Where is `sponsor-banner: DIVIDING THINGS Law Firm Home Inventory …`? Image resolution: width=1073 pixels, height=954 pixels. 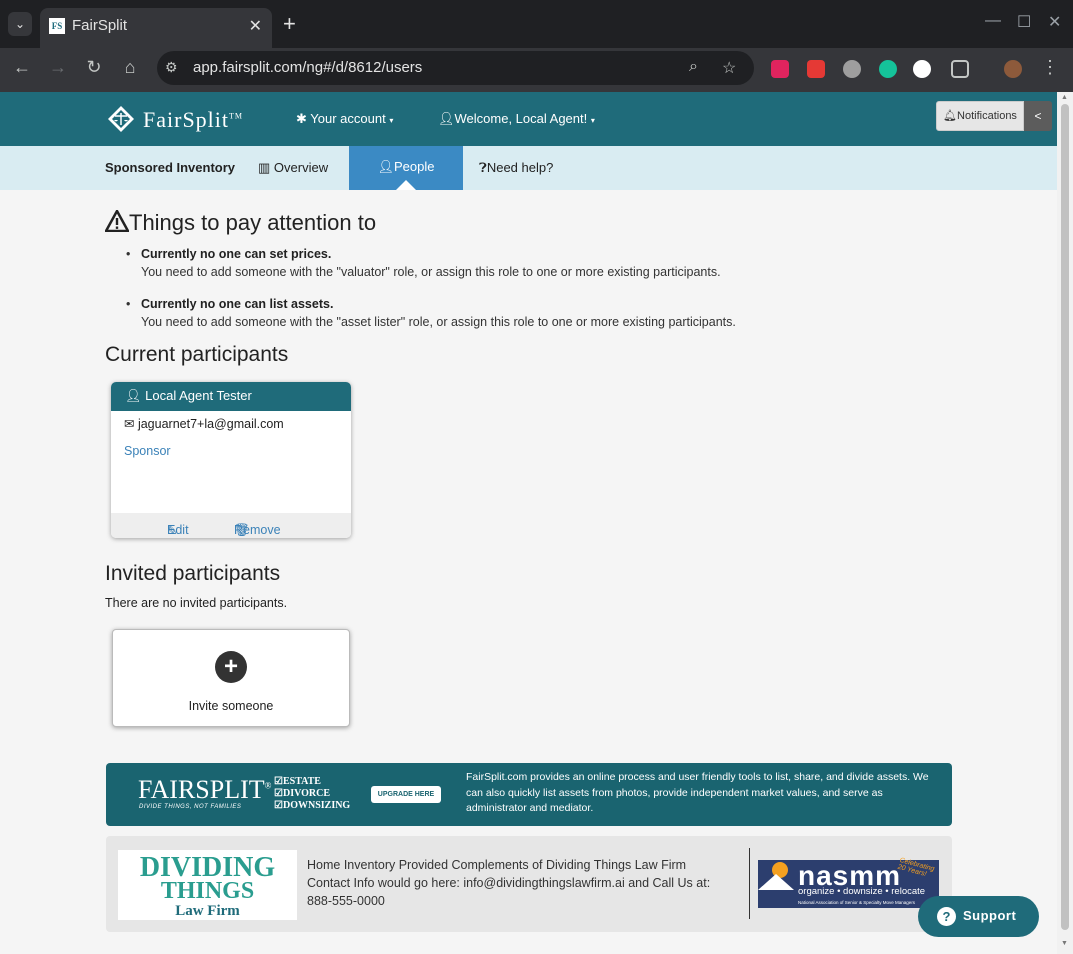 sponsor-banner: DIVIDING THINGS Law Firm Home Inventory … is located at coordinates (529, 884).